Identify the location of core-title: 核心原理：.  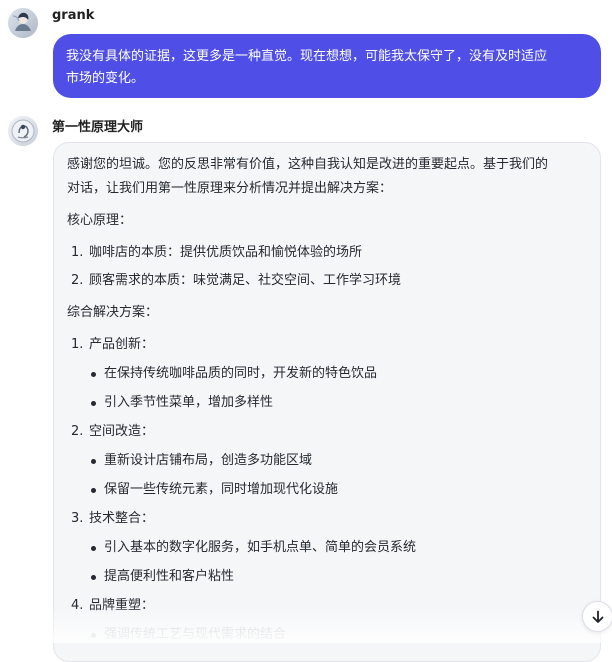
(100, 220).